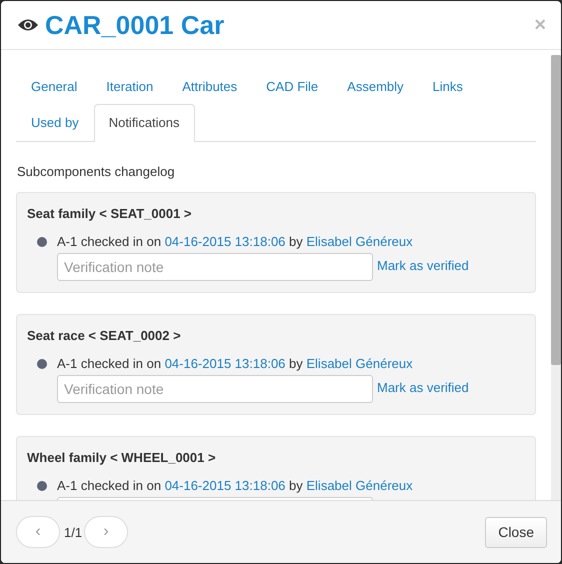 The height and width of the screenshot is (564, 562). Describe the element at coordinates (144, 123) in the screenshot. I see `tab: Notifications` at that location.